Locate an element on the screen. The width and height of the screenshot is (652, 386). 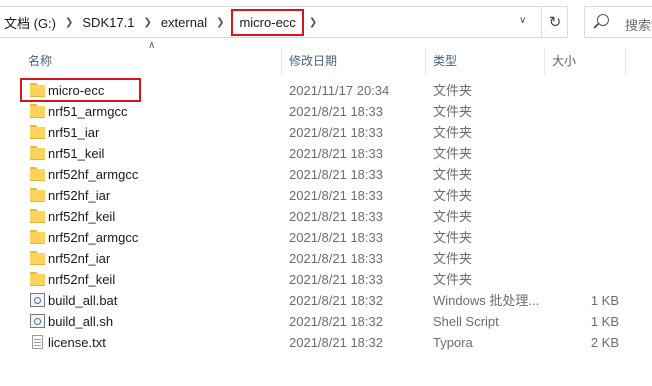
breadcrumb-drive: 文档 (G:) is located at coordinates (30, 22).